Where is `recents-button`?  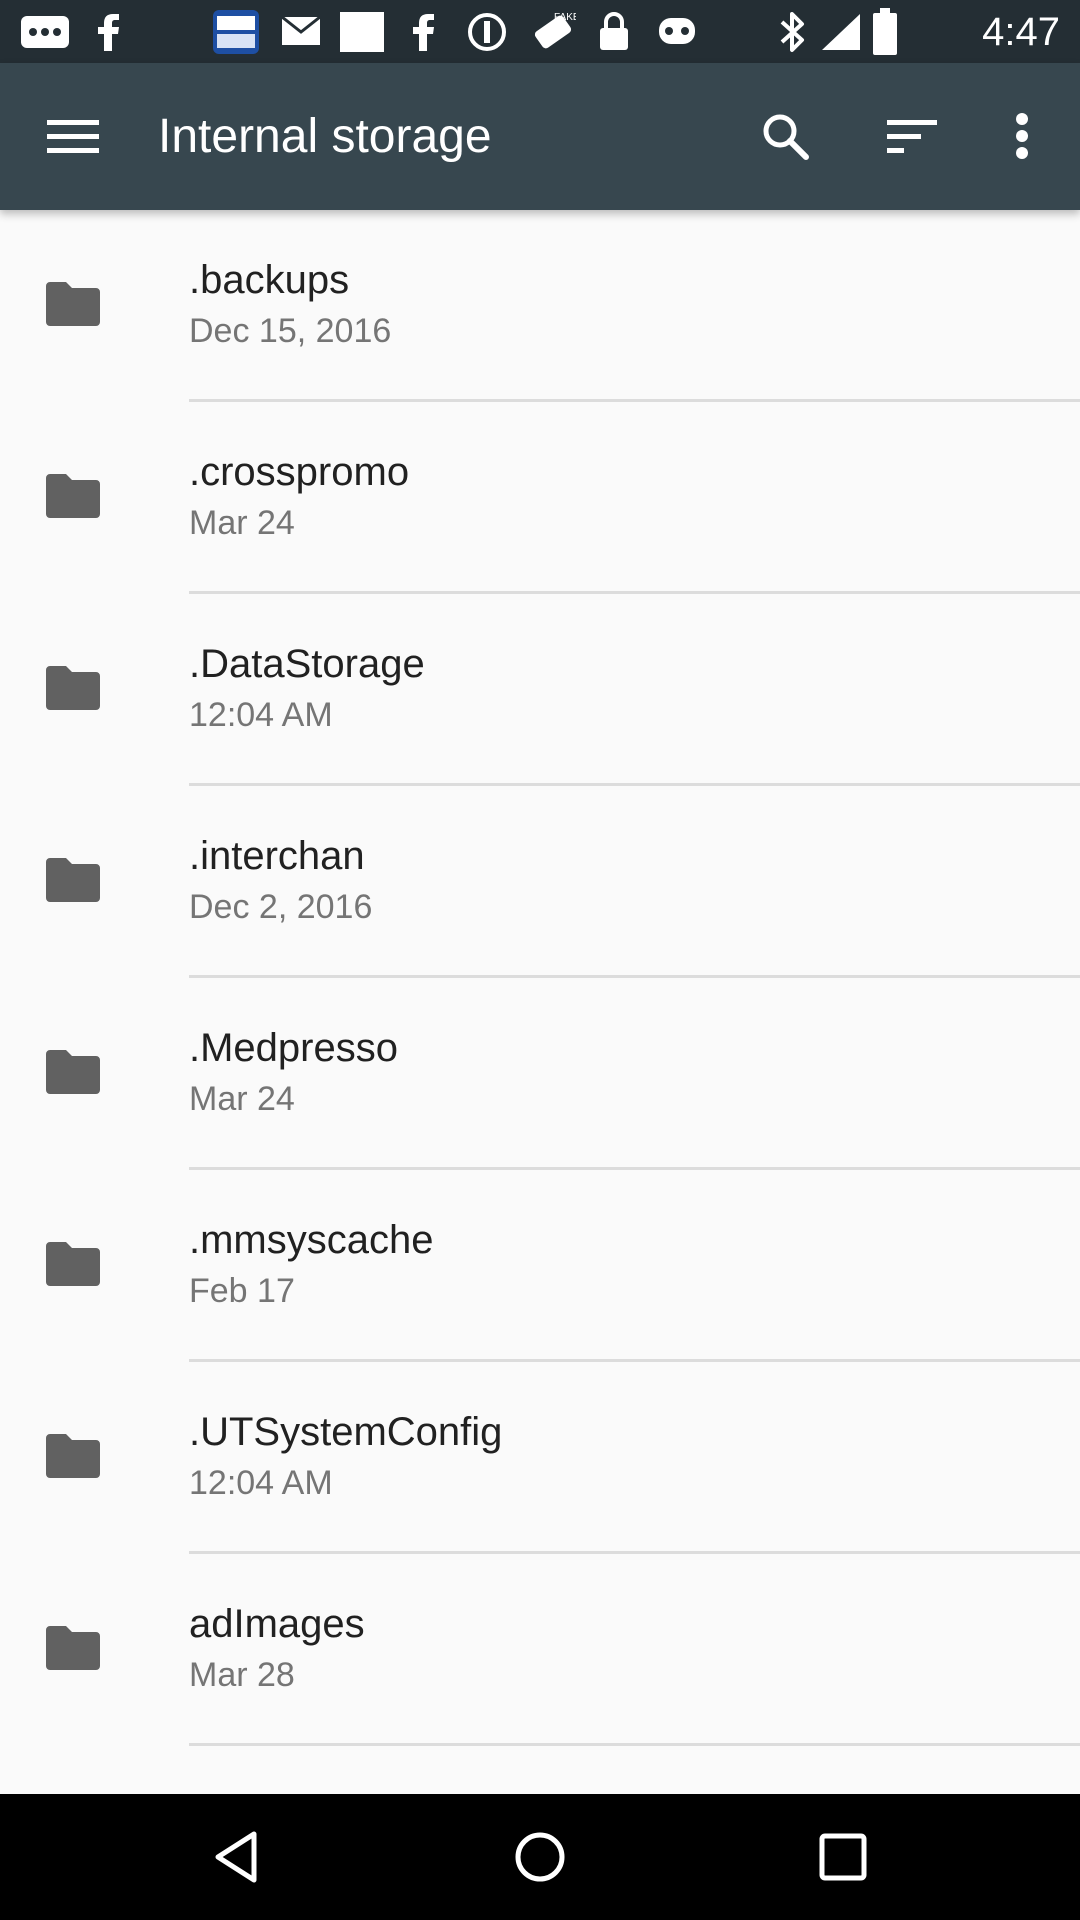
recents-button is located at coordinates (843, 1857).